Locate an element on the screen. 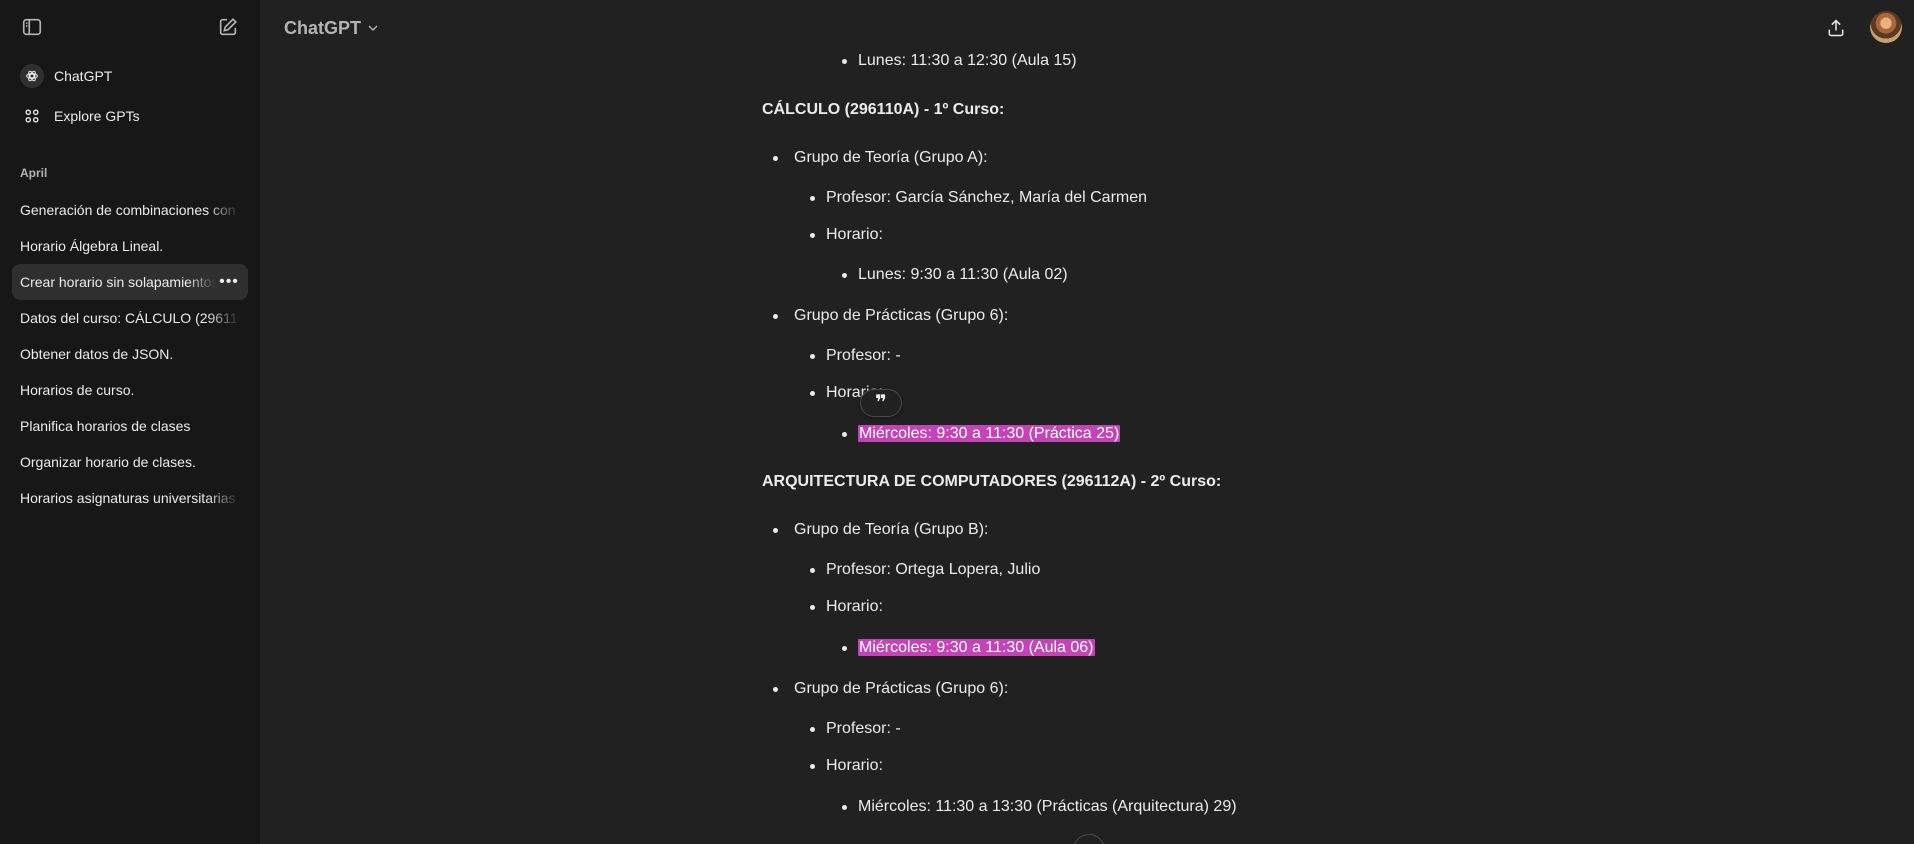 The height and width of the screenshot is (844, 1914). chat-history-item: Horarios asignaturas universitarias is located at coordinates (130, 498).